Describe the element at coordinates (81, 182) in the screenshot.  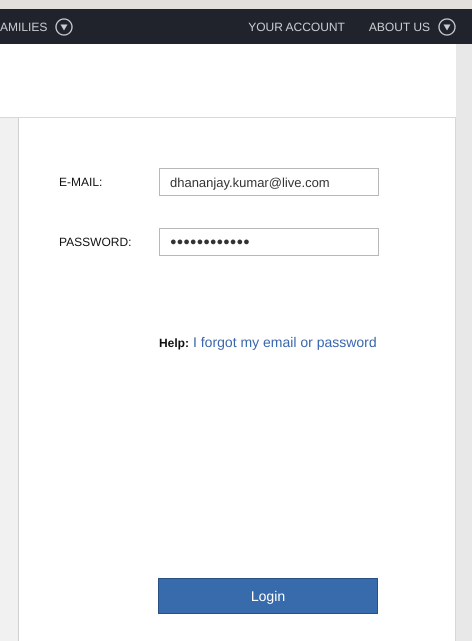
I see `field-label: E-MAIL:` at that location.